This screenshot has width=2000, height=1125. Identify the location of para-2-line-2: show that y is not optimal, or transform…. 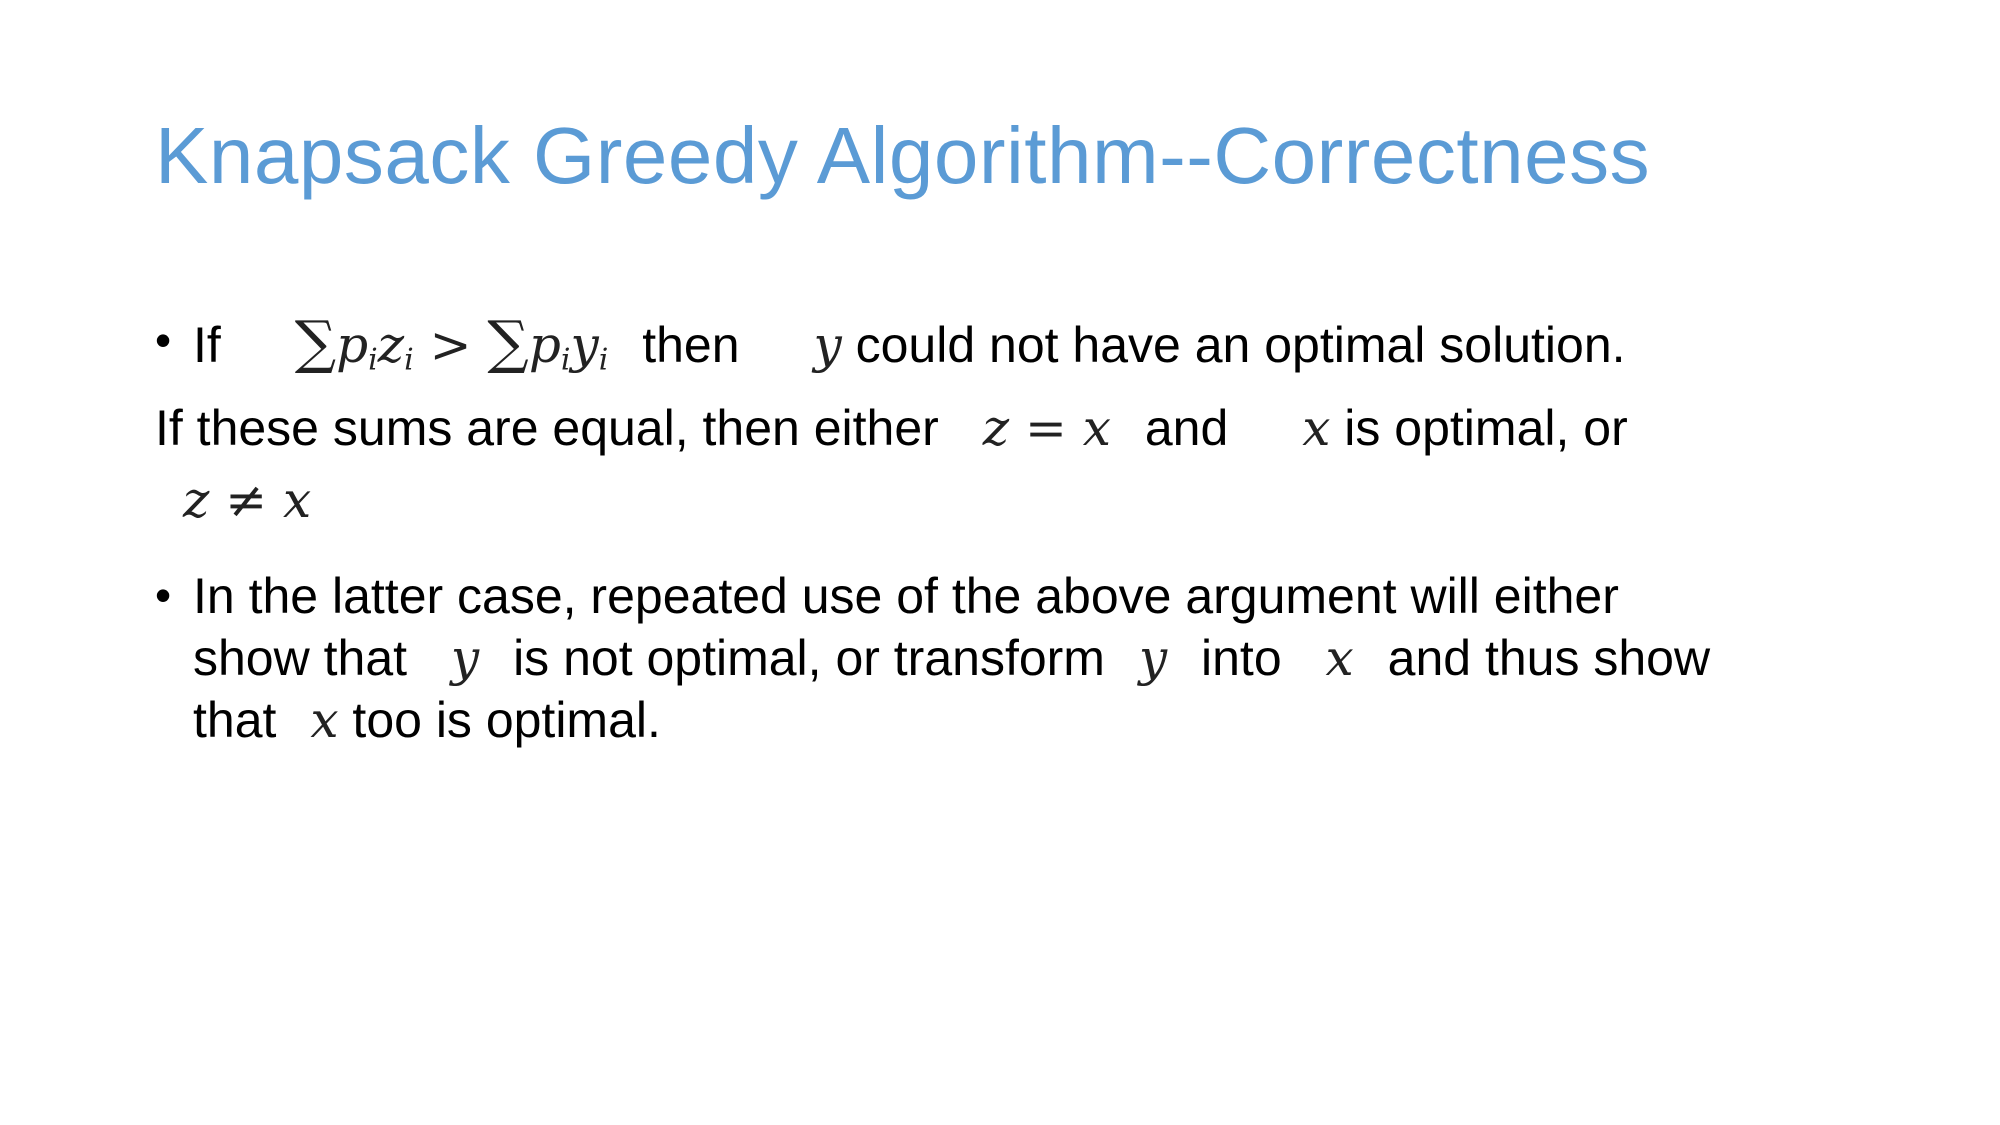
(951, 658).